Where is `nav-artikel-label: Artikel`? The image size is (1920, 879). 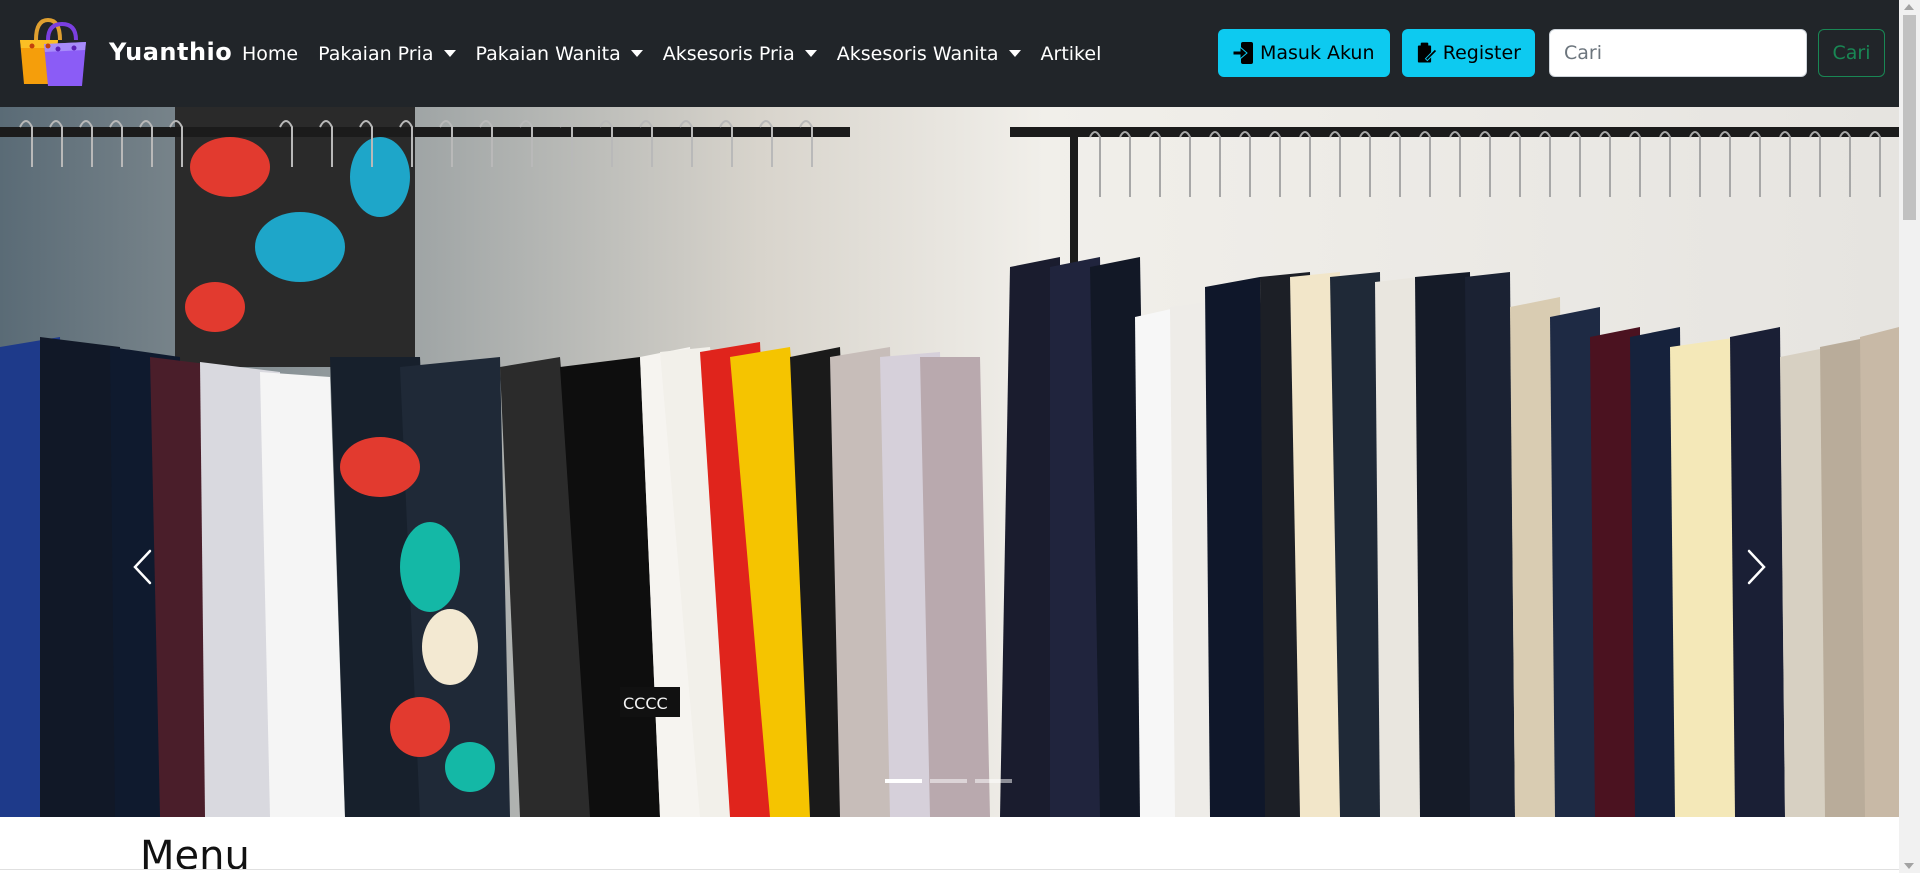
nav-artikel-label: Artikel is located at coordinates (1071, 53).